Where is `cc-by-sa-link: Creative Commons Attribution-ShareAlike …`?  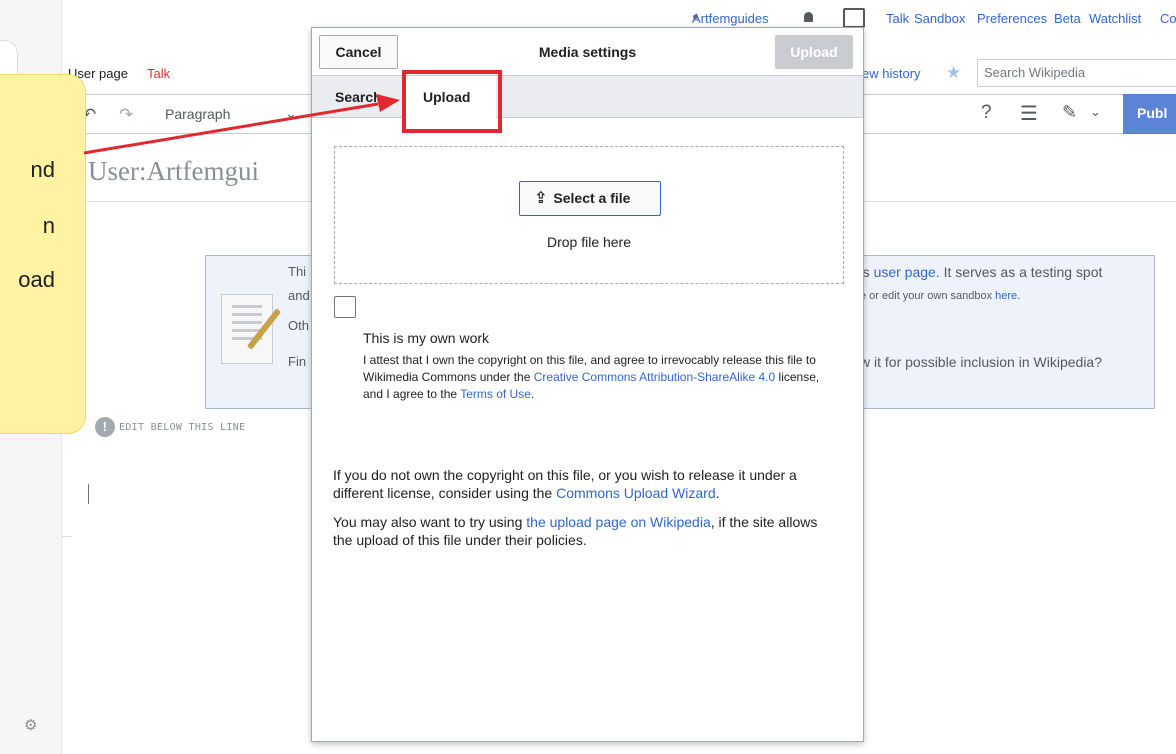
cc-by-sa-link: Creative Commons Attribution-ShareAlike … is located at coordinates (654, 377).